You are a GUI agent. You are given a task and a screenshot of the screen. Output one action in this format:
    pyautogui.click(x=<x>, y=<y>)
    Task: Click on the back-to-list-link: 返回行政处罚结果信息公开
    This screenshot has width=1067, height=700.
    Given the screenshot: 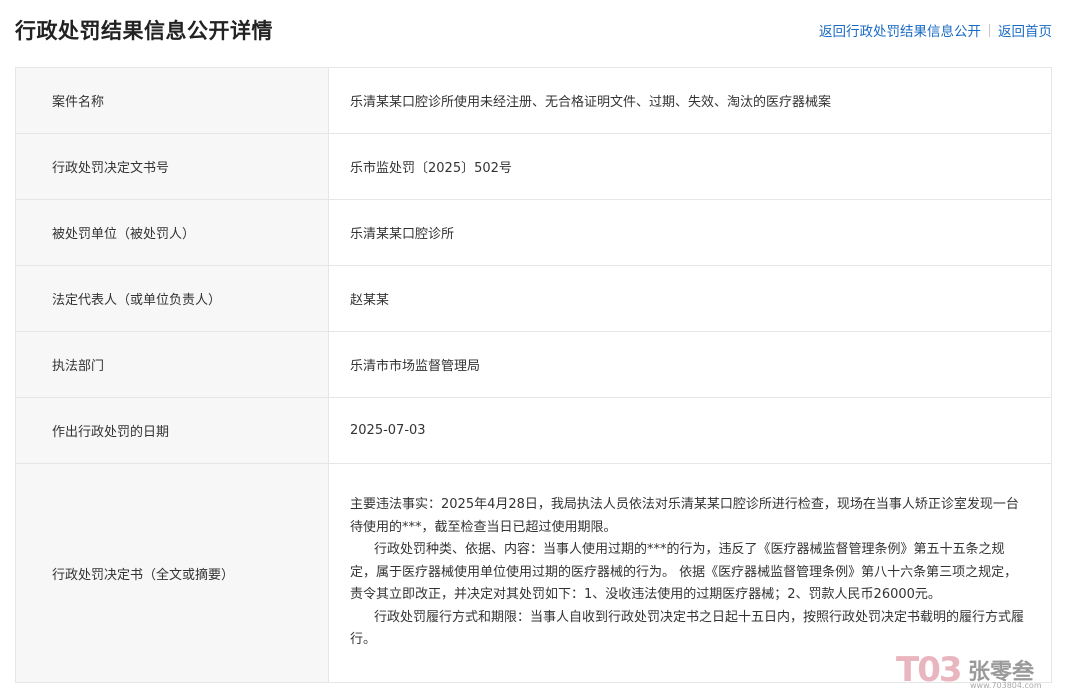 What is the action you would take?
    pyautogui.click(x=900, y=30)
    